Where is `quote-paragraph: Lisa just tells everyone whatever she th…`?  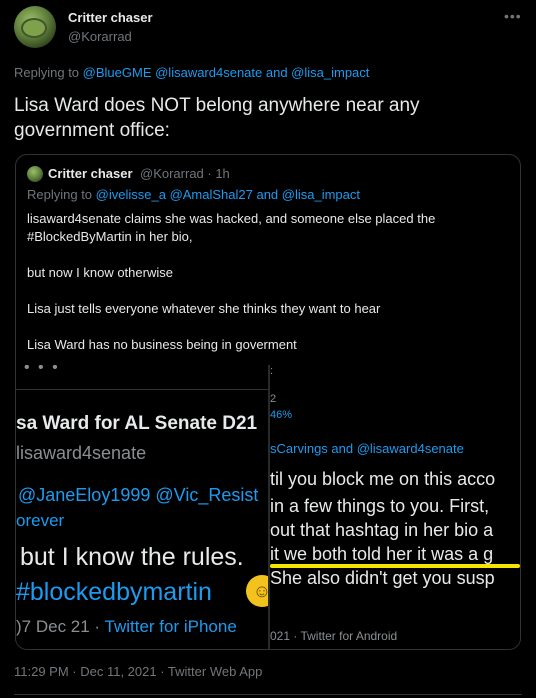 quote-paragraph: Lisa just tells everyone whatever she th… is located at coordinates (204, 308).